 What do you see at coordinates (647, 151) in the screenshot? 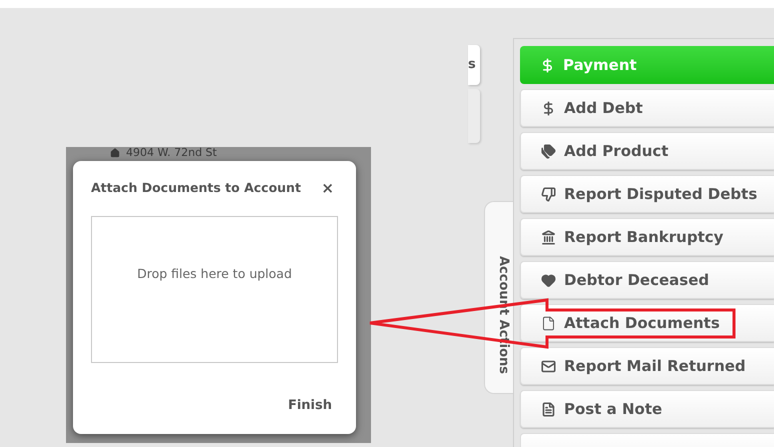
I see `action-button: Add Product` at bounding box center [647, 151].